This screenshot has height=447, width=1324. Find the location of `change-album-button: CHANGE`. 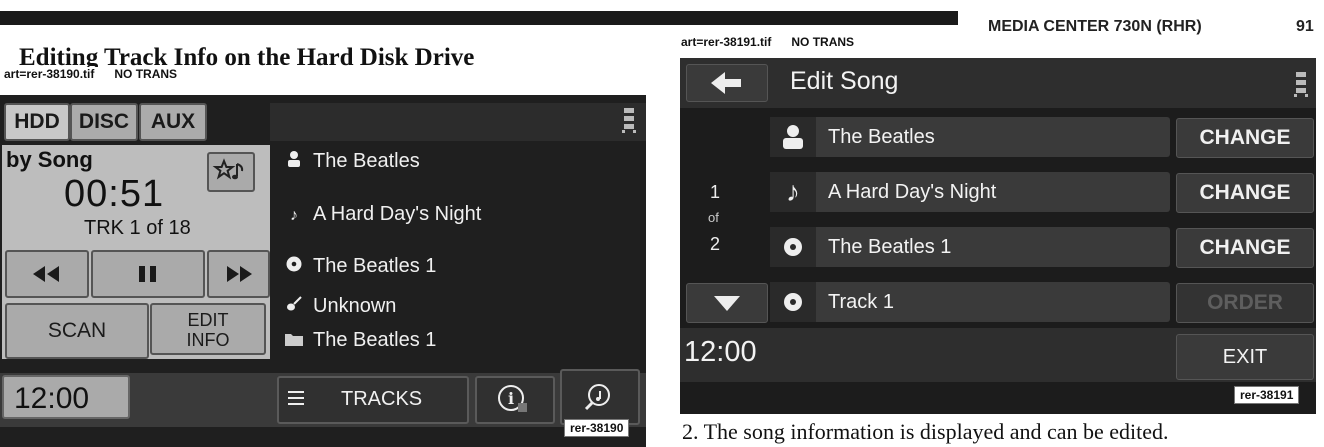

change-album-button: CHANGE is located at coordinates (1245, 248).